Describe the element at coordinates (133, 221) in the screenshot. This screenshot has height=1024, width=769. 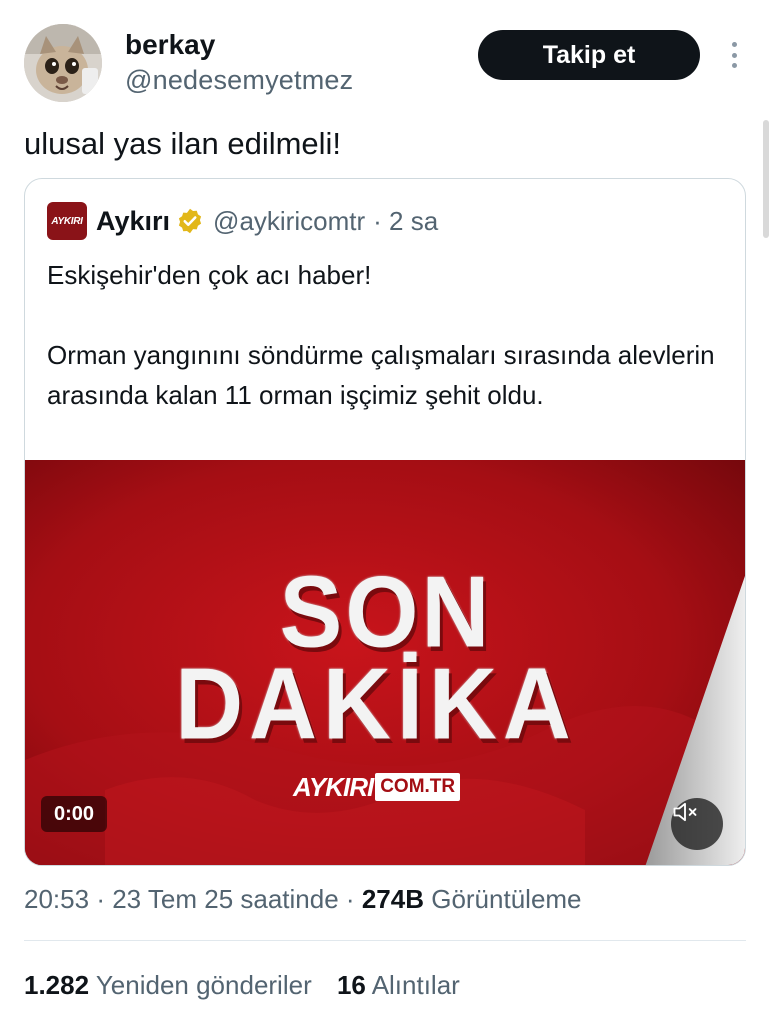
I see `quoted-display-name: Aykırı` at that location.